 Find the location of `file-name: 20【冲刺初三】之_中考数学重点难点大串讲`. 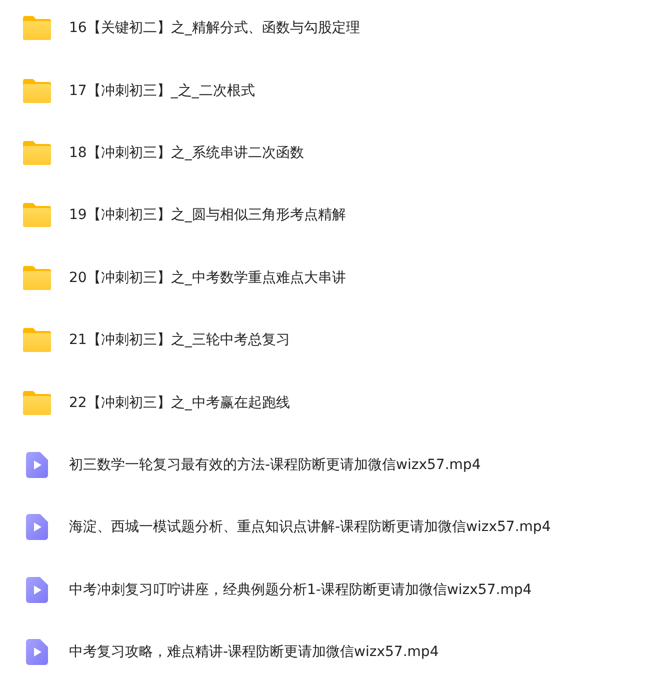

file-name: 20【冲刺初三】之_中考数学重点难点大串讲 is located at coordinates (207, 277).